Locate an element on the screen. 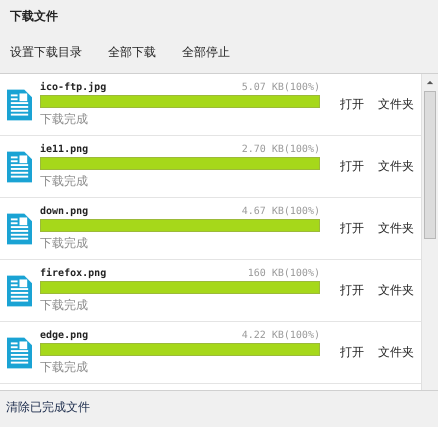  scroll-up-icon is located at coordinates (430, 82).